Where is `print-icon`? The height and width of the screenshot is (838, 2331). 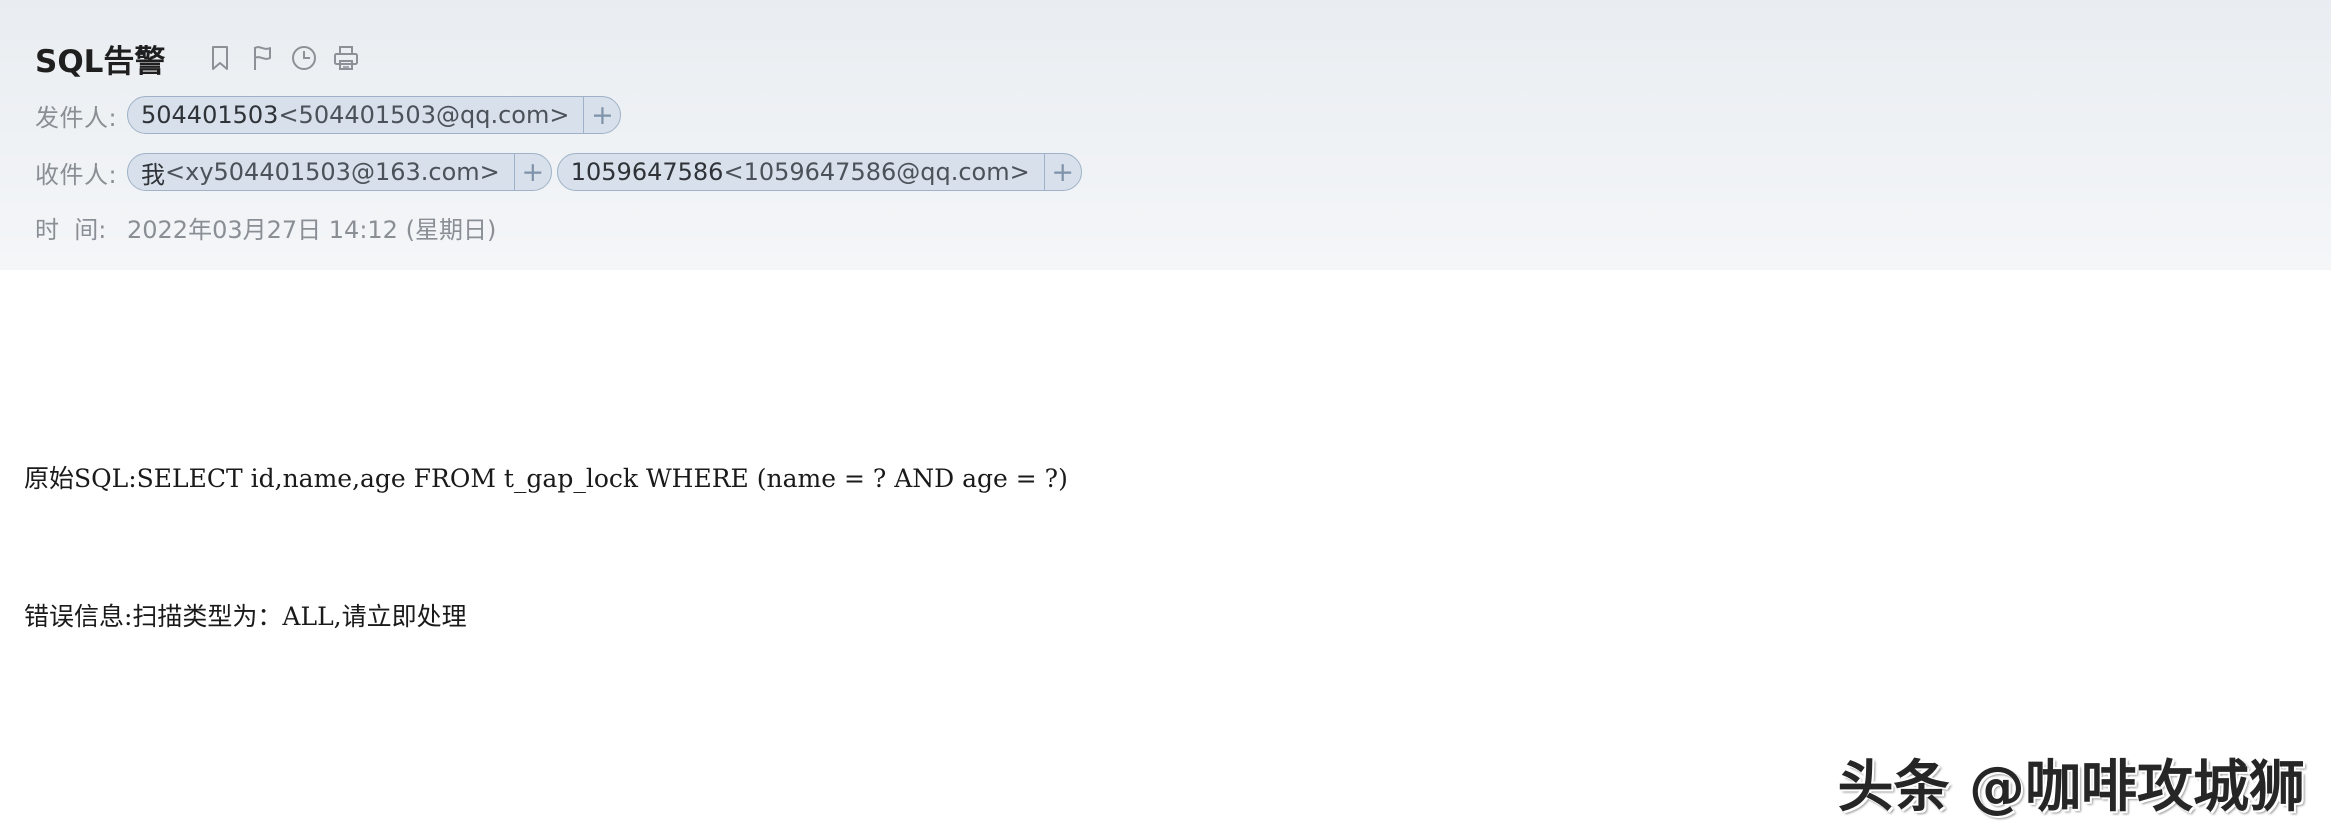
print-icon is located at coordinates (346, 58).